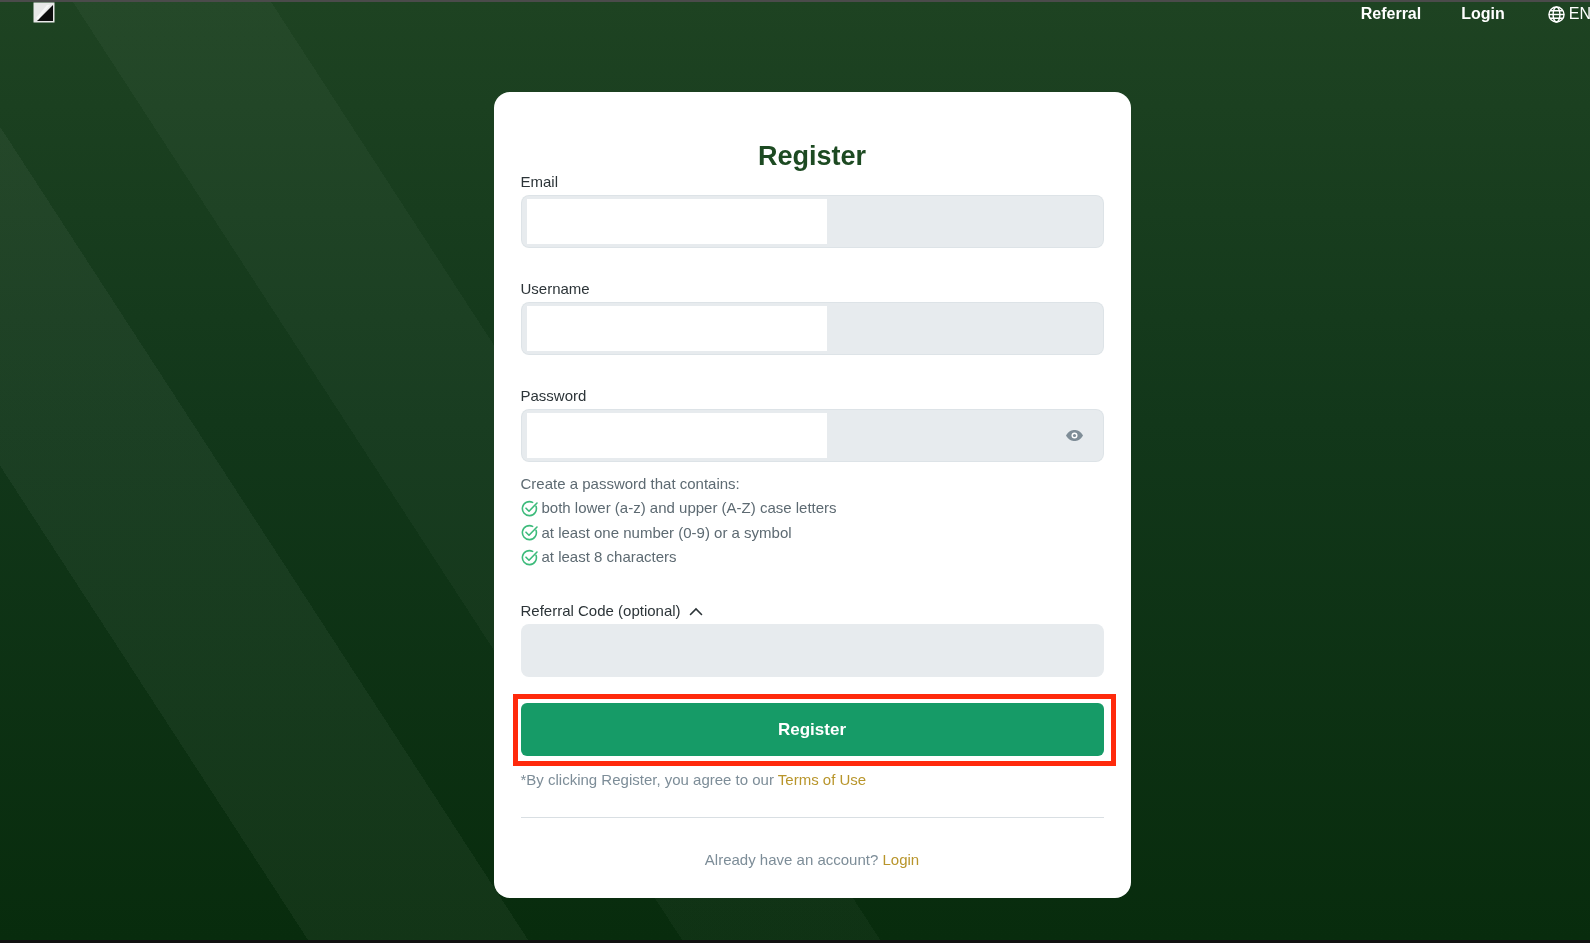 Image resolution: width=1590 pixels, height=948 pixels. What do you see at coordinates (812, 328) in the screenshot?
I see `text-field` at bounding box center [812, 328].